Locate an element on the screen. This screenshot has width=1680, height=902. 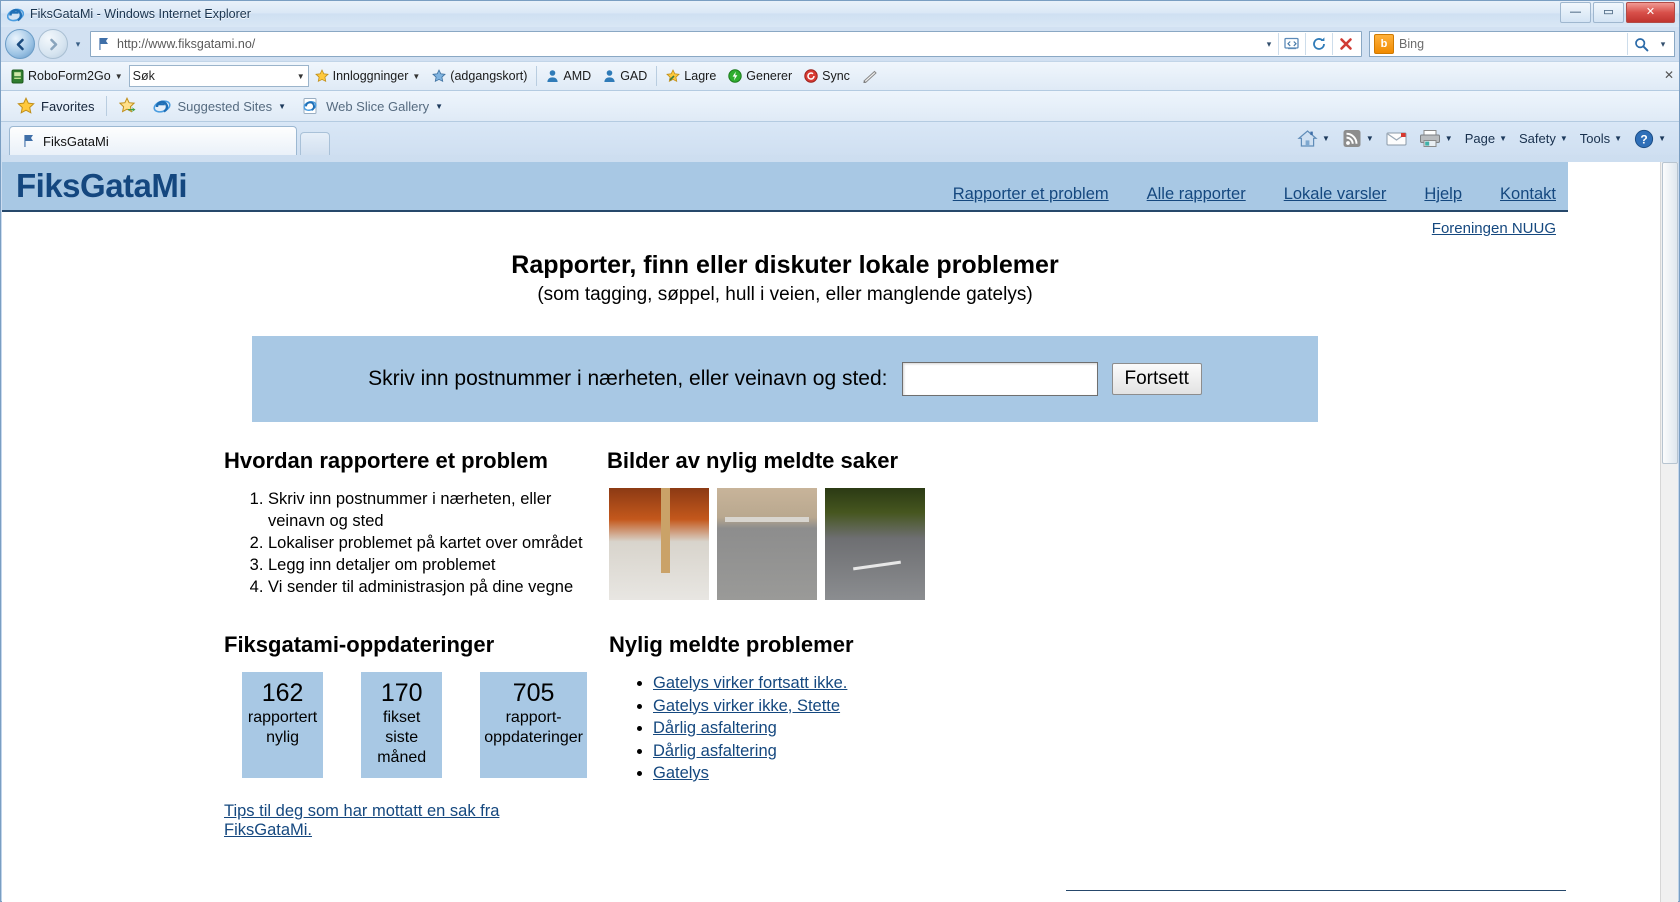
photo-snow-pole is located at coordinates (659, 544).